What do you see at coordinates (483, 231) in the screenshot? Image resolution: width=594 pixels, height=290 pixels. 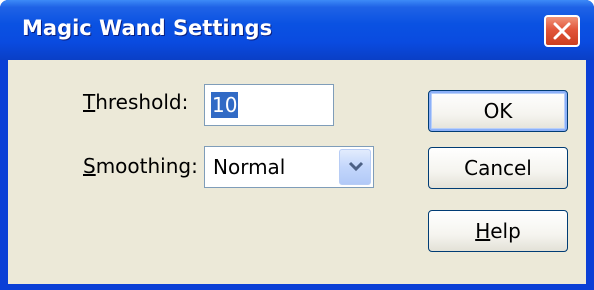 I see `help-label-accel: H` at bounding box center [483, 231].